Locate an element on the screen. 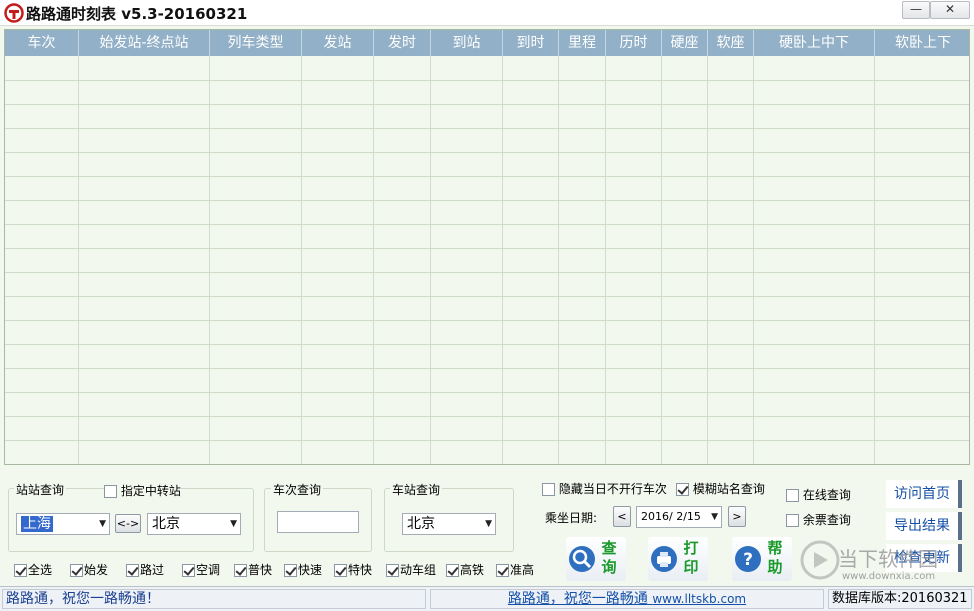 This screenshot has width=974, height=611. fuzzy-name-checkbox is located at coordinates (682, 489).